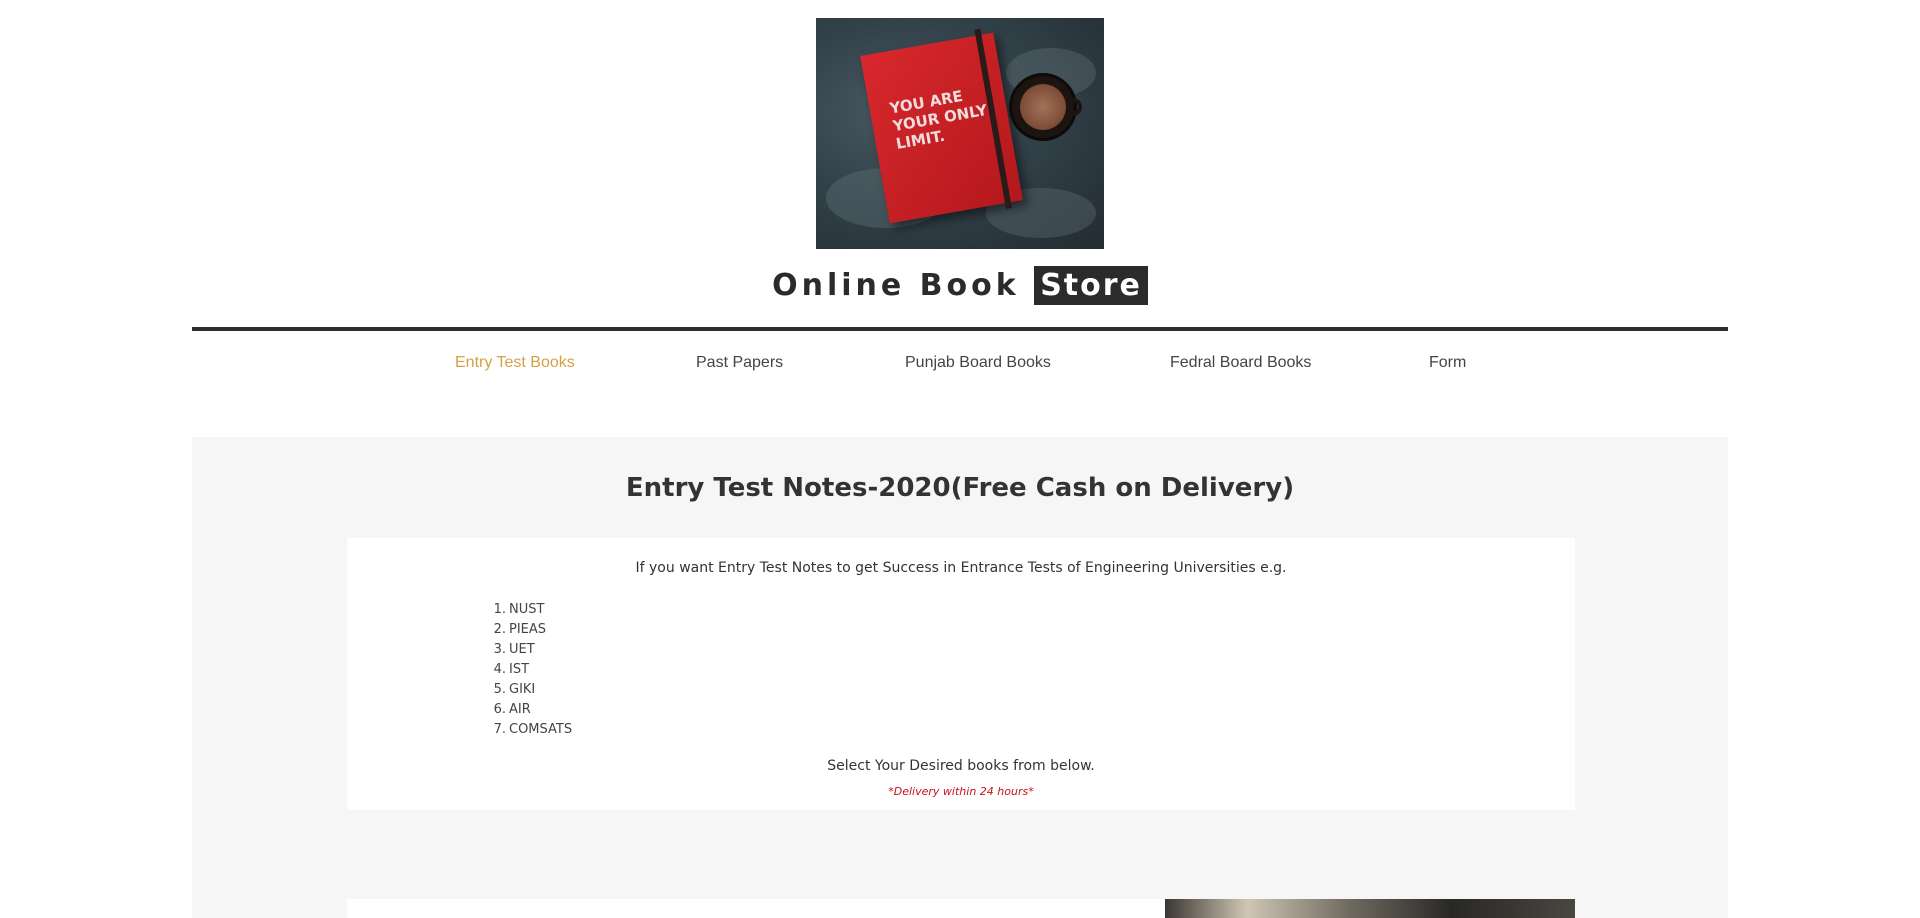 The width and height of the screenshot is (1920, 918). Describe the element at coordinates (520, 709) in the screenshot. I see `university-name: AIR` at that location.